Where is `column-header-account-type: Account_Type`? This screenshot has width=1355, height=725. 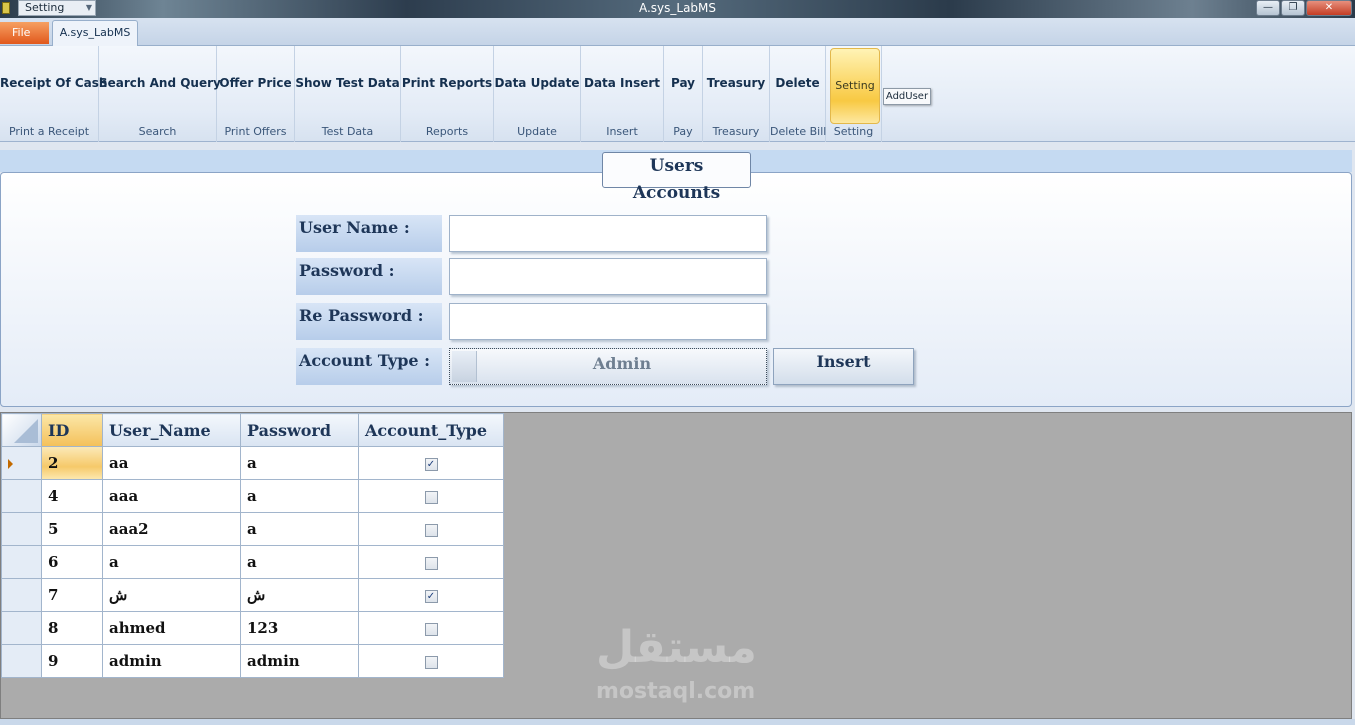 column-header-account-type: Account_Type is located at coordinates (431, 430).